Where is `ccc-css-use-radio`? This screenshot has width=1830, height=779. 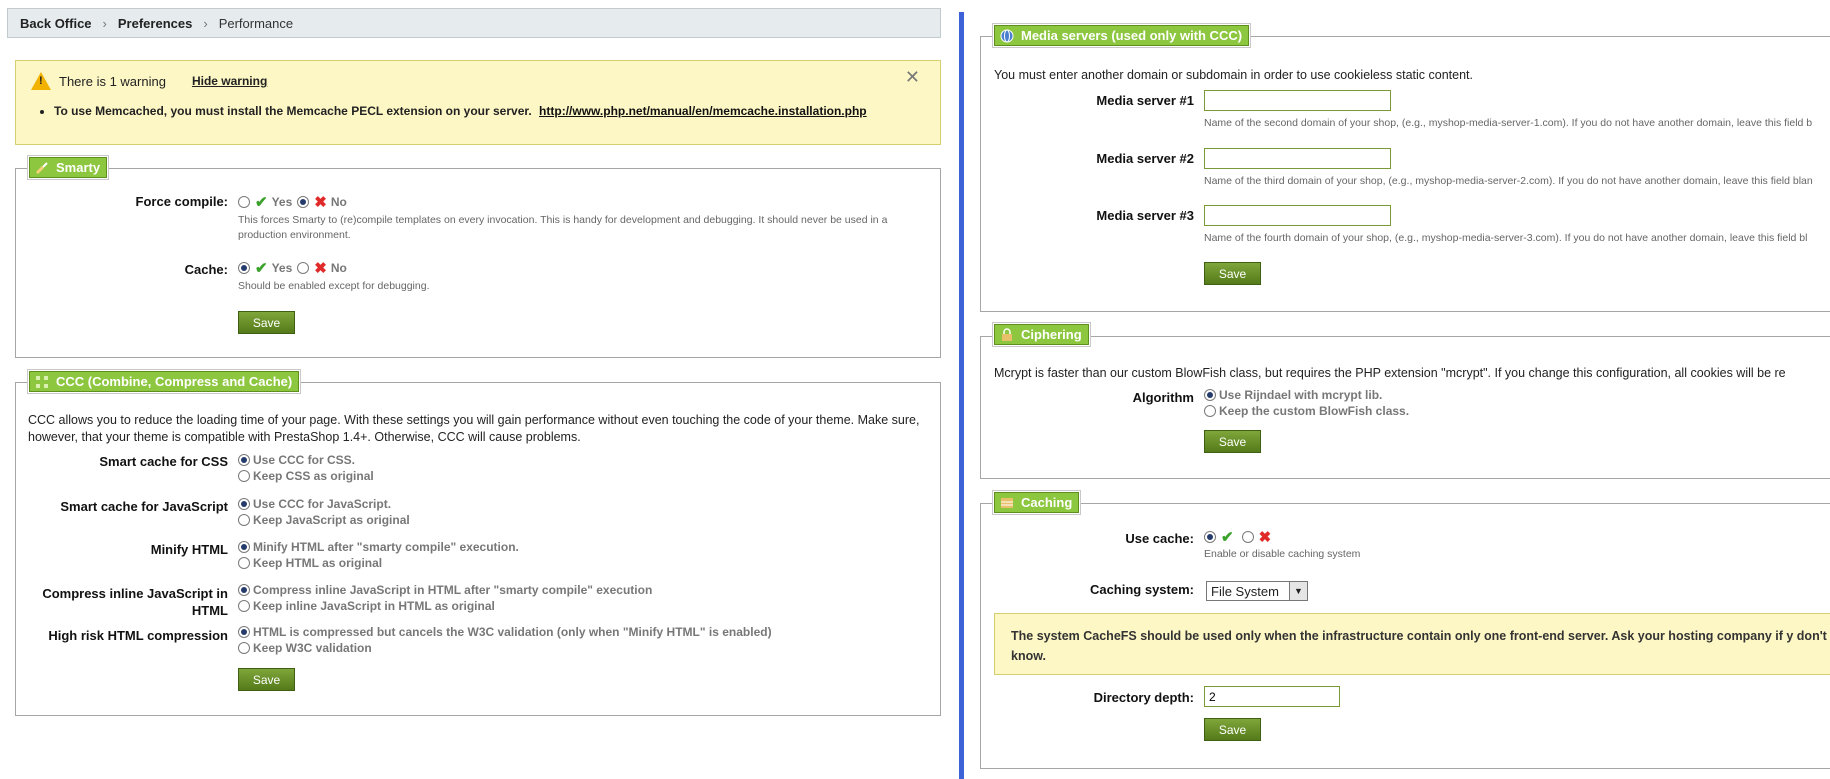
ccc-css-use-radio is located at coordinates (244, 460).